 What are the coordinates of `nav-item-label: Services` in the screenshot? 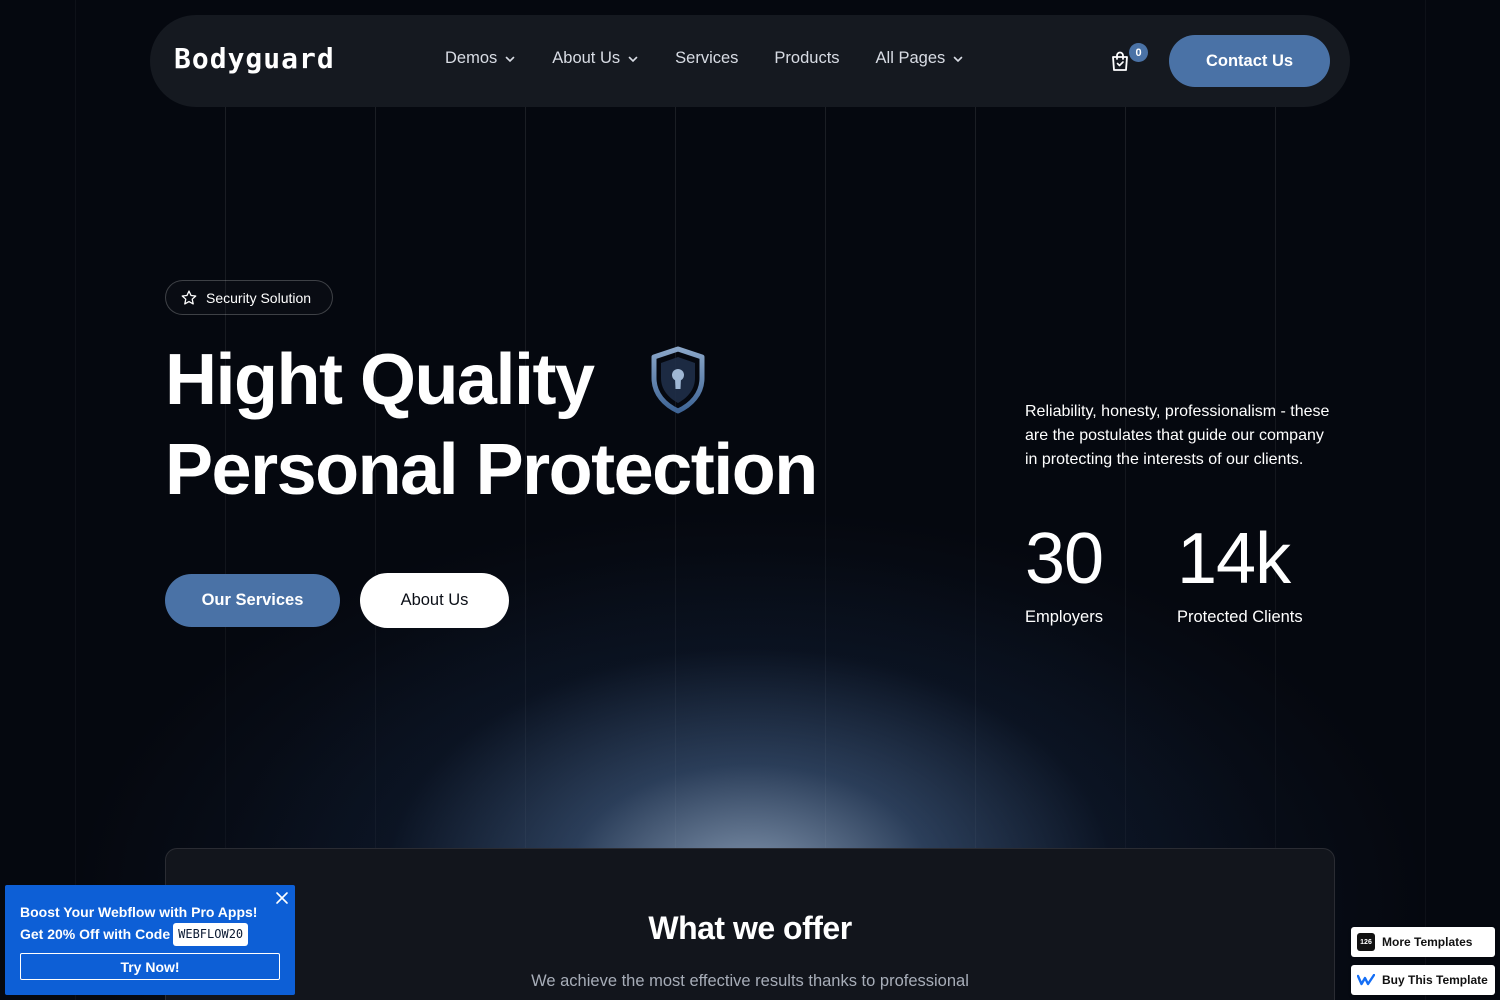 It's located at (707, 58).